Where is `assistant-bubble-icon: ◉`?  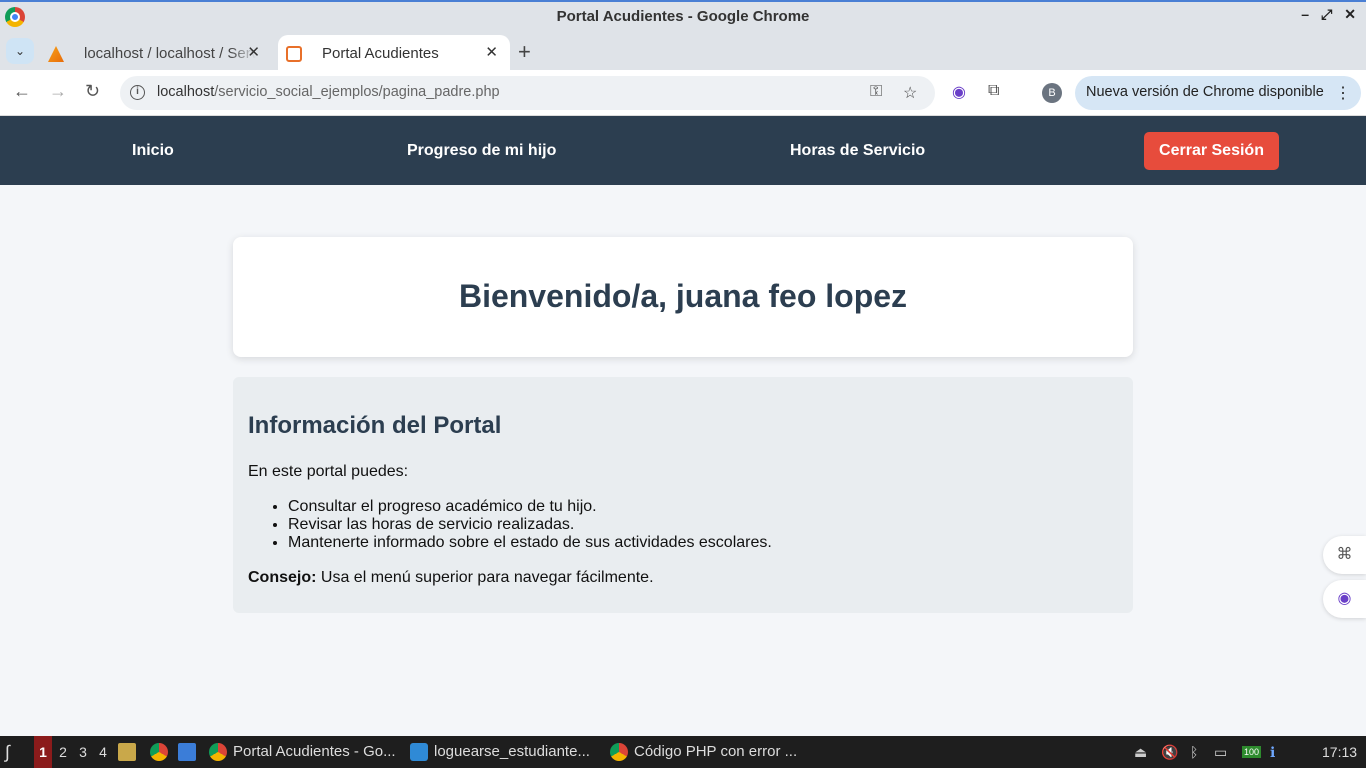 assistant-bubble-icon: ◉ is located at coordinates (1344, 599).